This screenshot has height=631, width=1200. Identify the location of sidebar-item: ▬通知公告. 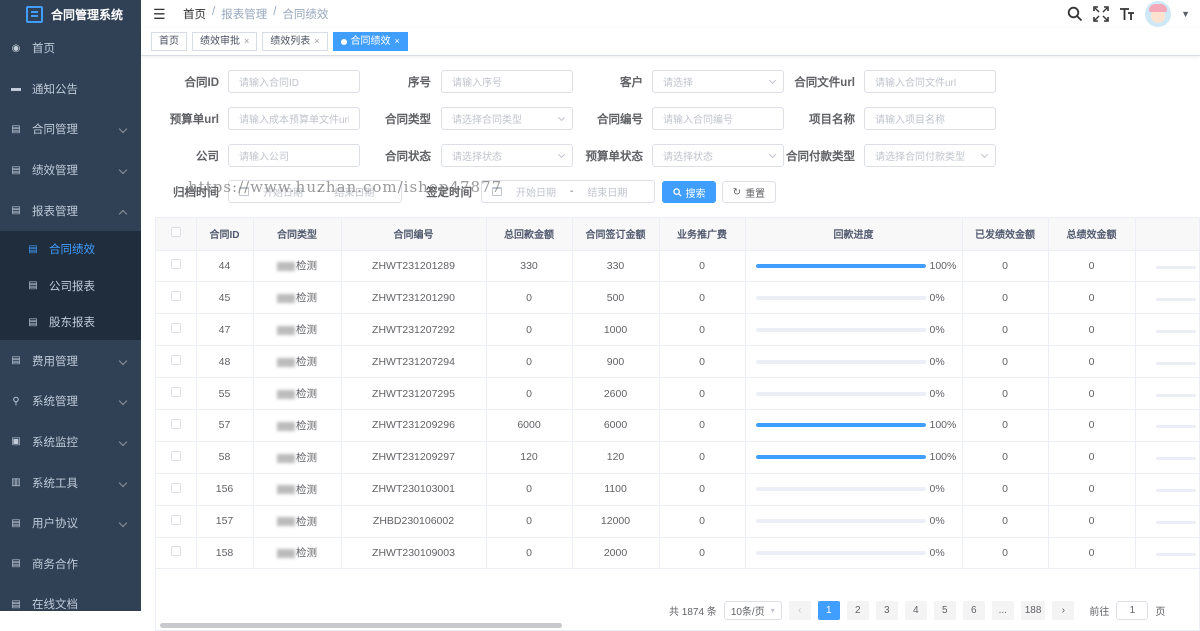
(70, 89).